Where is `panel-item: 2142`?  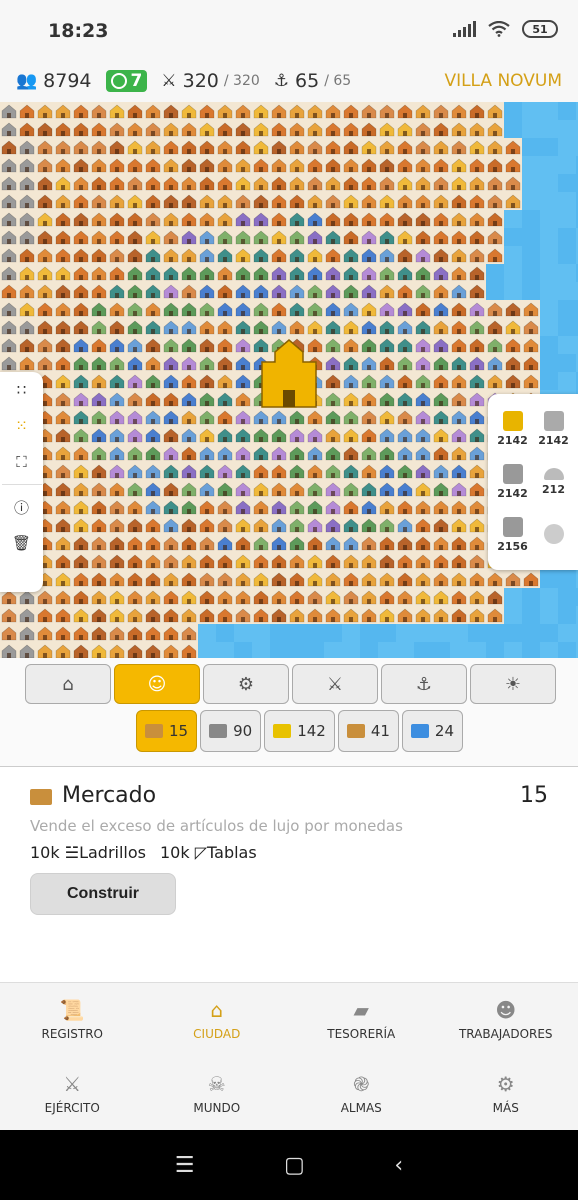
panel-item: 2142 is located at coordinates (512, 481).